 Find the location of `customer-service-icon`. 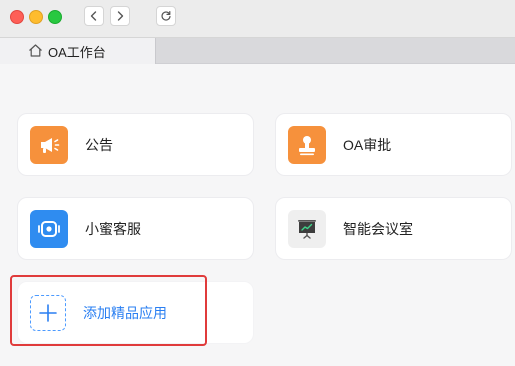

customer-service-icon is located at coordinates (49, 228).